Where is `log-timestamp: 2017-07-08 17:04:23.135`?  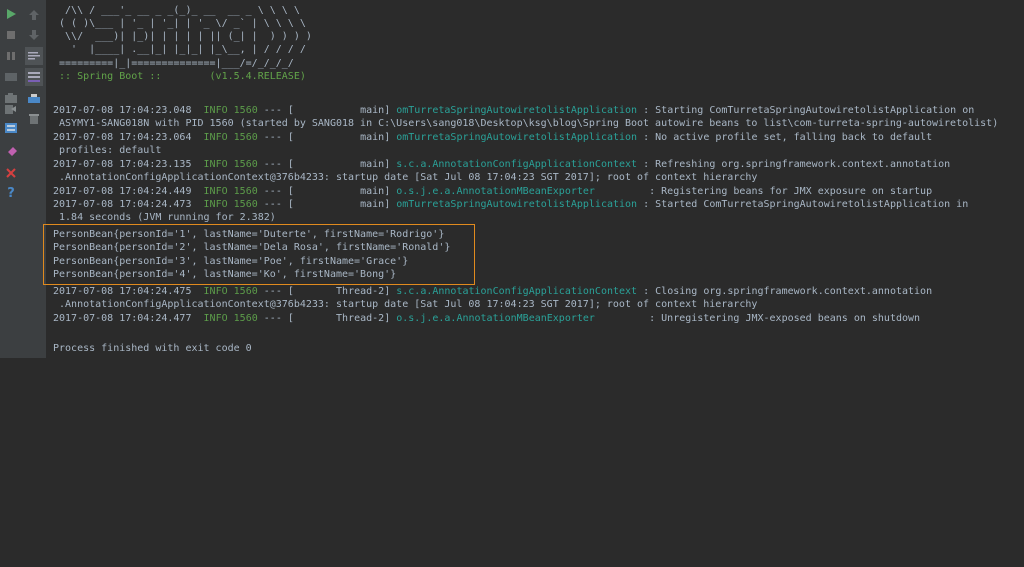 log-timestamp: 2017-07-08 17:04:23.135 is located at coordinates (122, 164).